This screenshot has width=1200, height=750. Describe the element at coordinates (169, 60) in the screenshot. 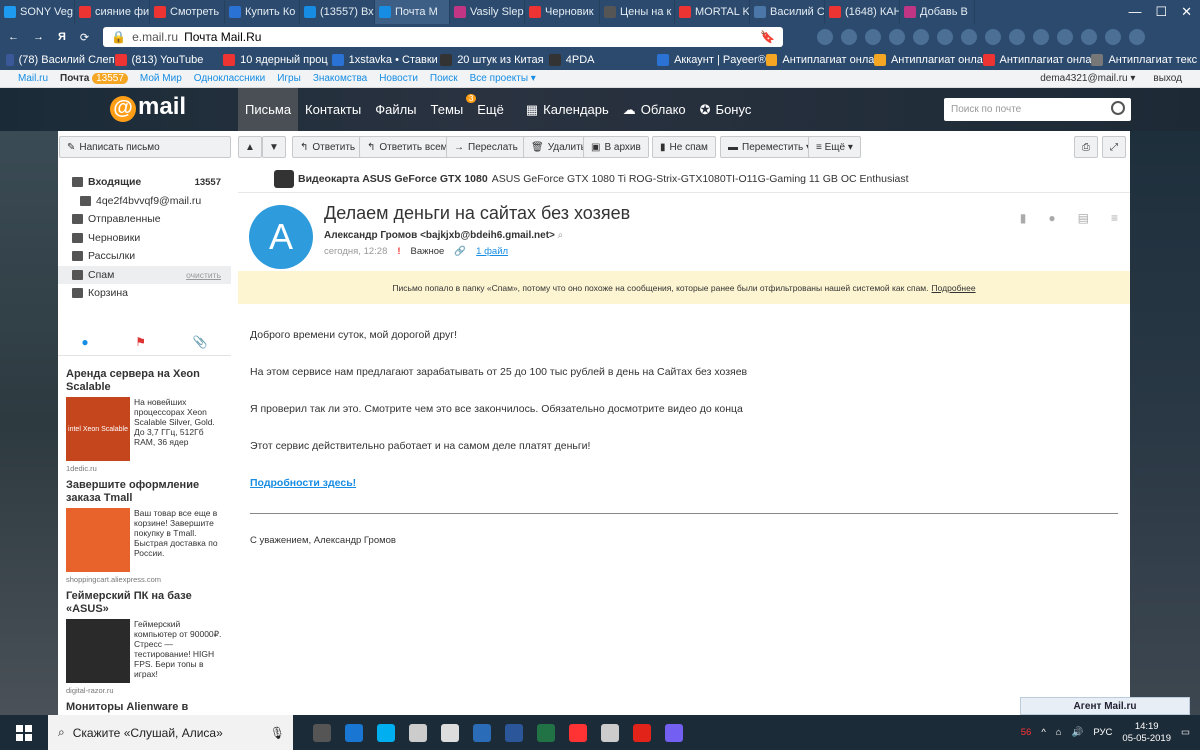

I see `bookmark: (813) YouTube` at that location.